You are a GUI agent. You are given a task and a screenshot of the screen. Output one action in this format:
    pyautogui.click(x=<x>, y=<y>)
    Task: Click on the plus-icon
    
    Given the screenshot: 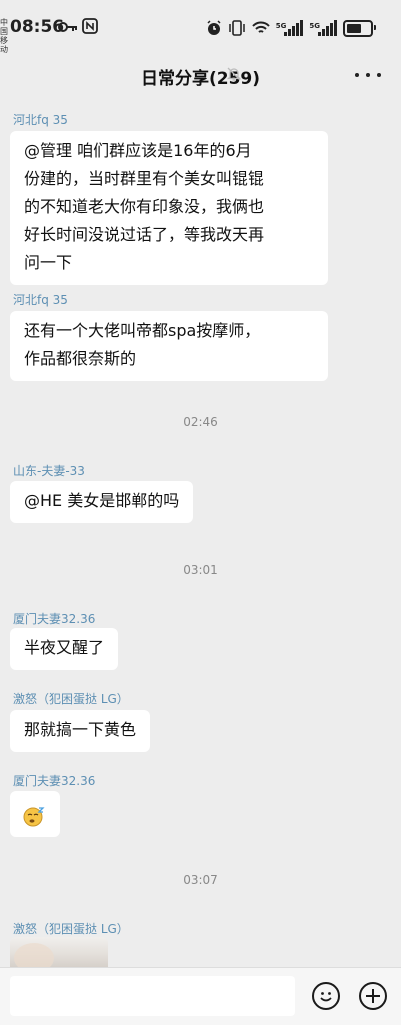 What is the action you would take?
    pyautogui.click(x=373, y=996)
    